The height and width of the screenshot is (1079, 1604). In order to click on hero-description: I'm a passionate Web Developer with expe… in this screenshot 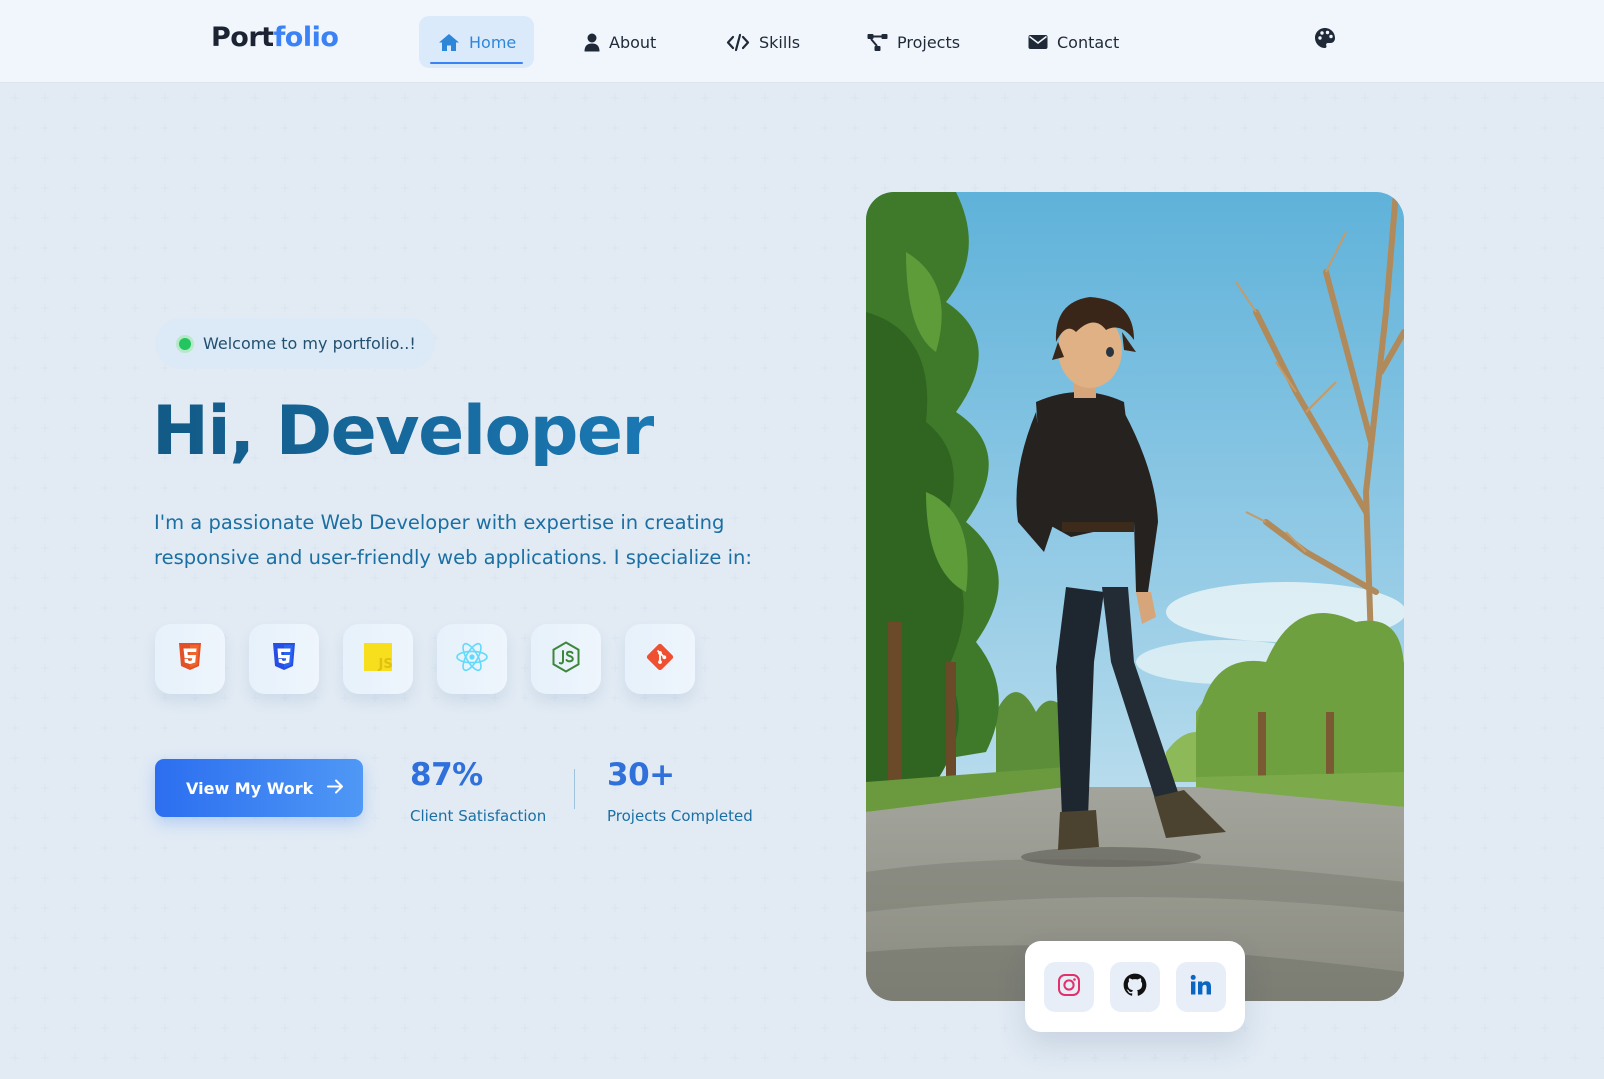, I will do `click(453, 540)`.